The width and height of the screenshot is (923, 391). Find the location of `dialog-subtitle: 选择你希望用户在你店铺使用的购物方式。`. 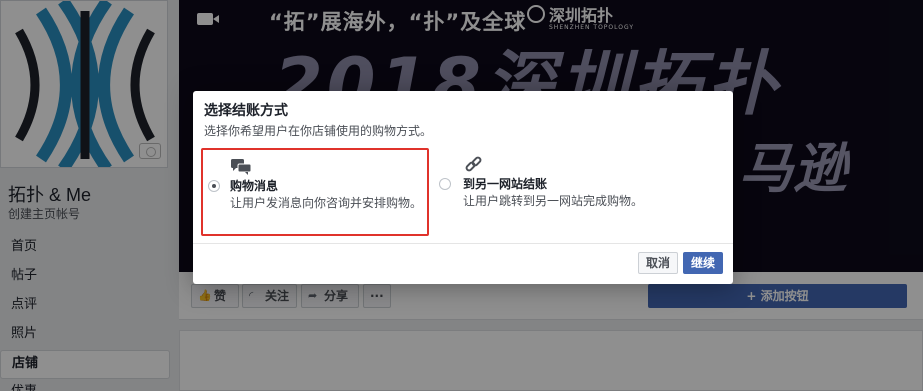

dialog-subtitle: 选择你希望用户在你店铺使用的购物方式。 is located at coordinates (318, 131).